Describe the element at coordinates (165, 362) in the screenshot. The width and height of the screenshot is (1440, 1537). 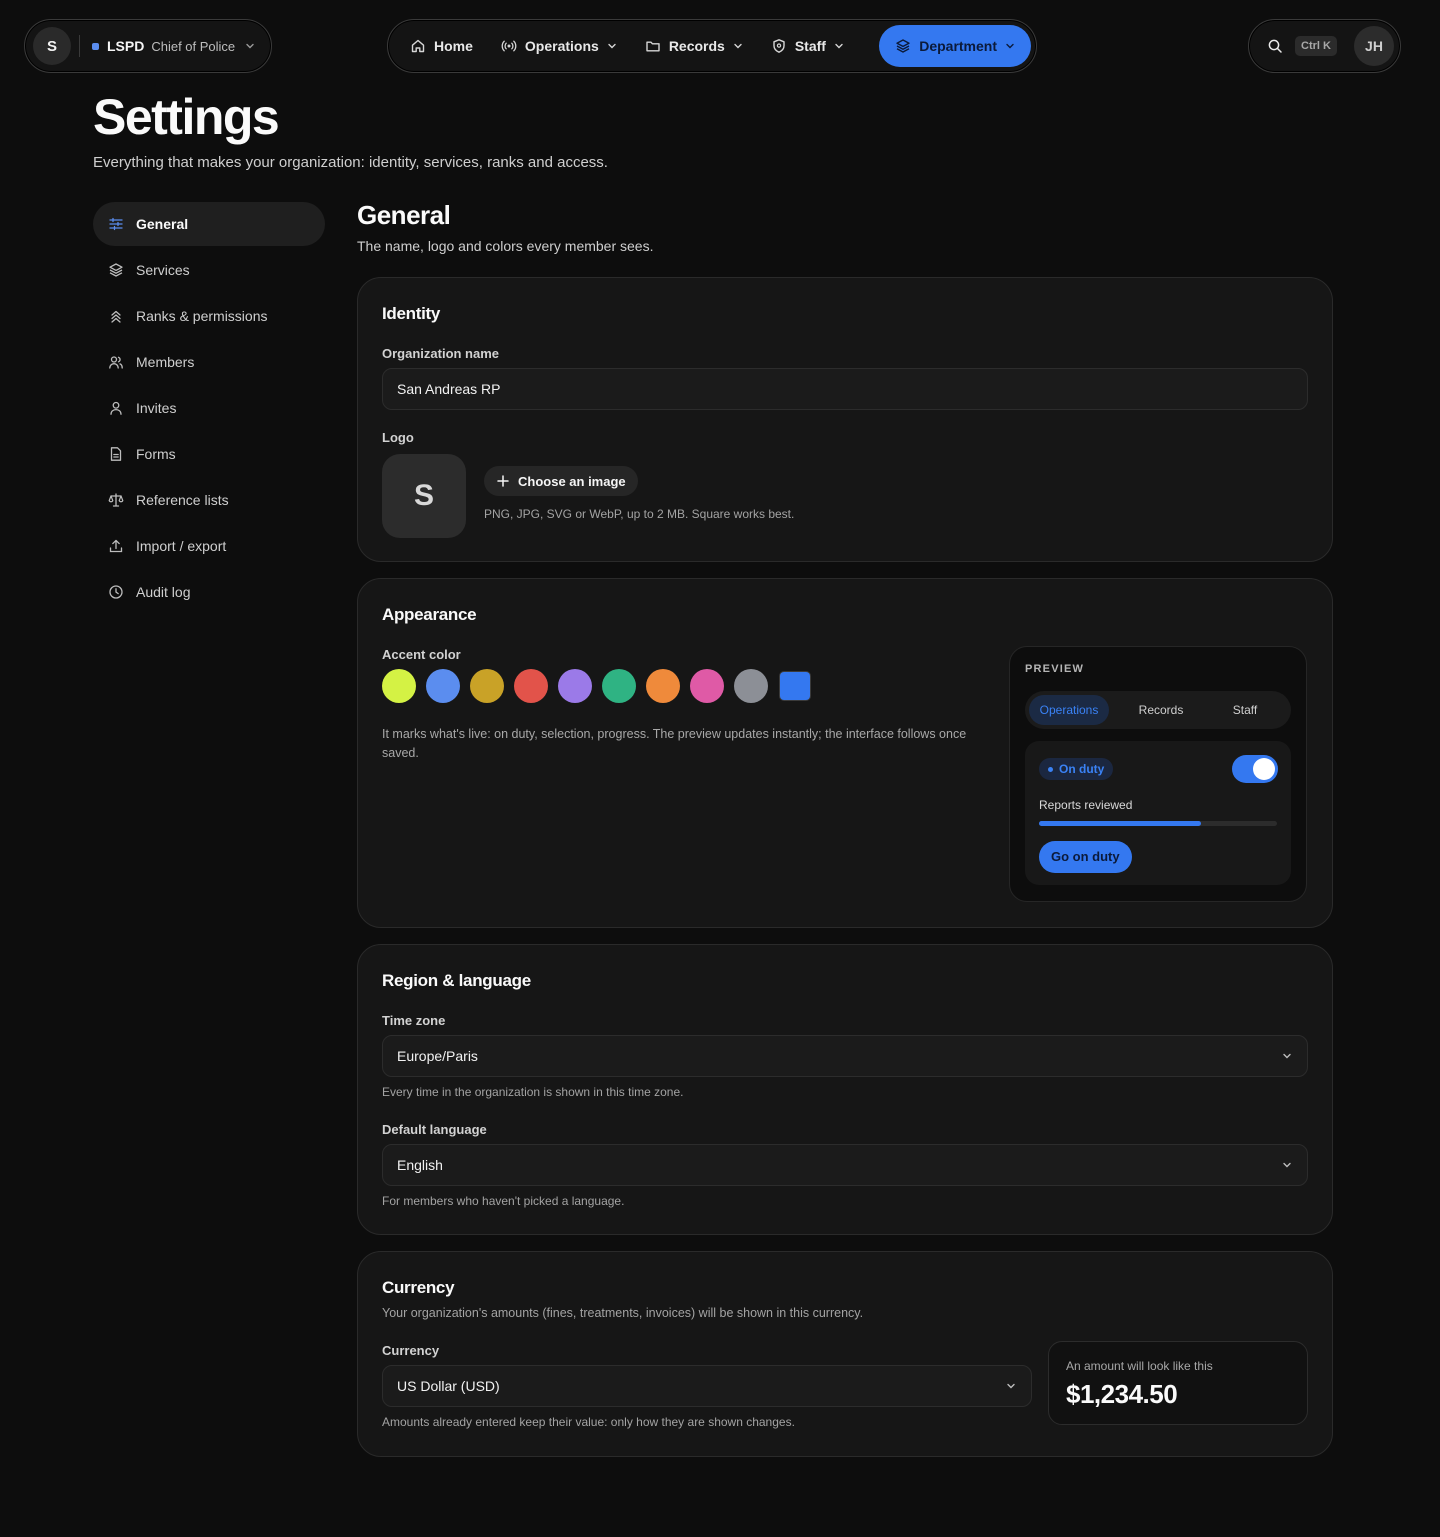
I see `sidebar-item-label: Members` at that location.